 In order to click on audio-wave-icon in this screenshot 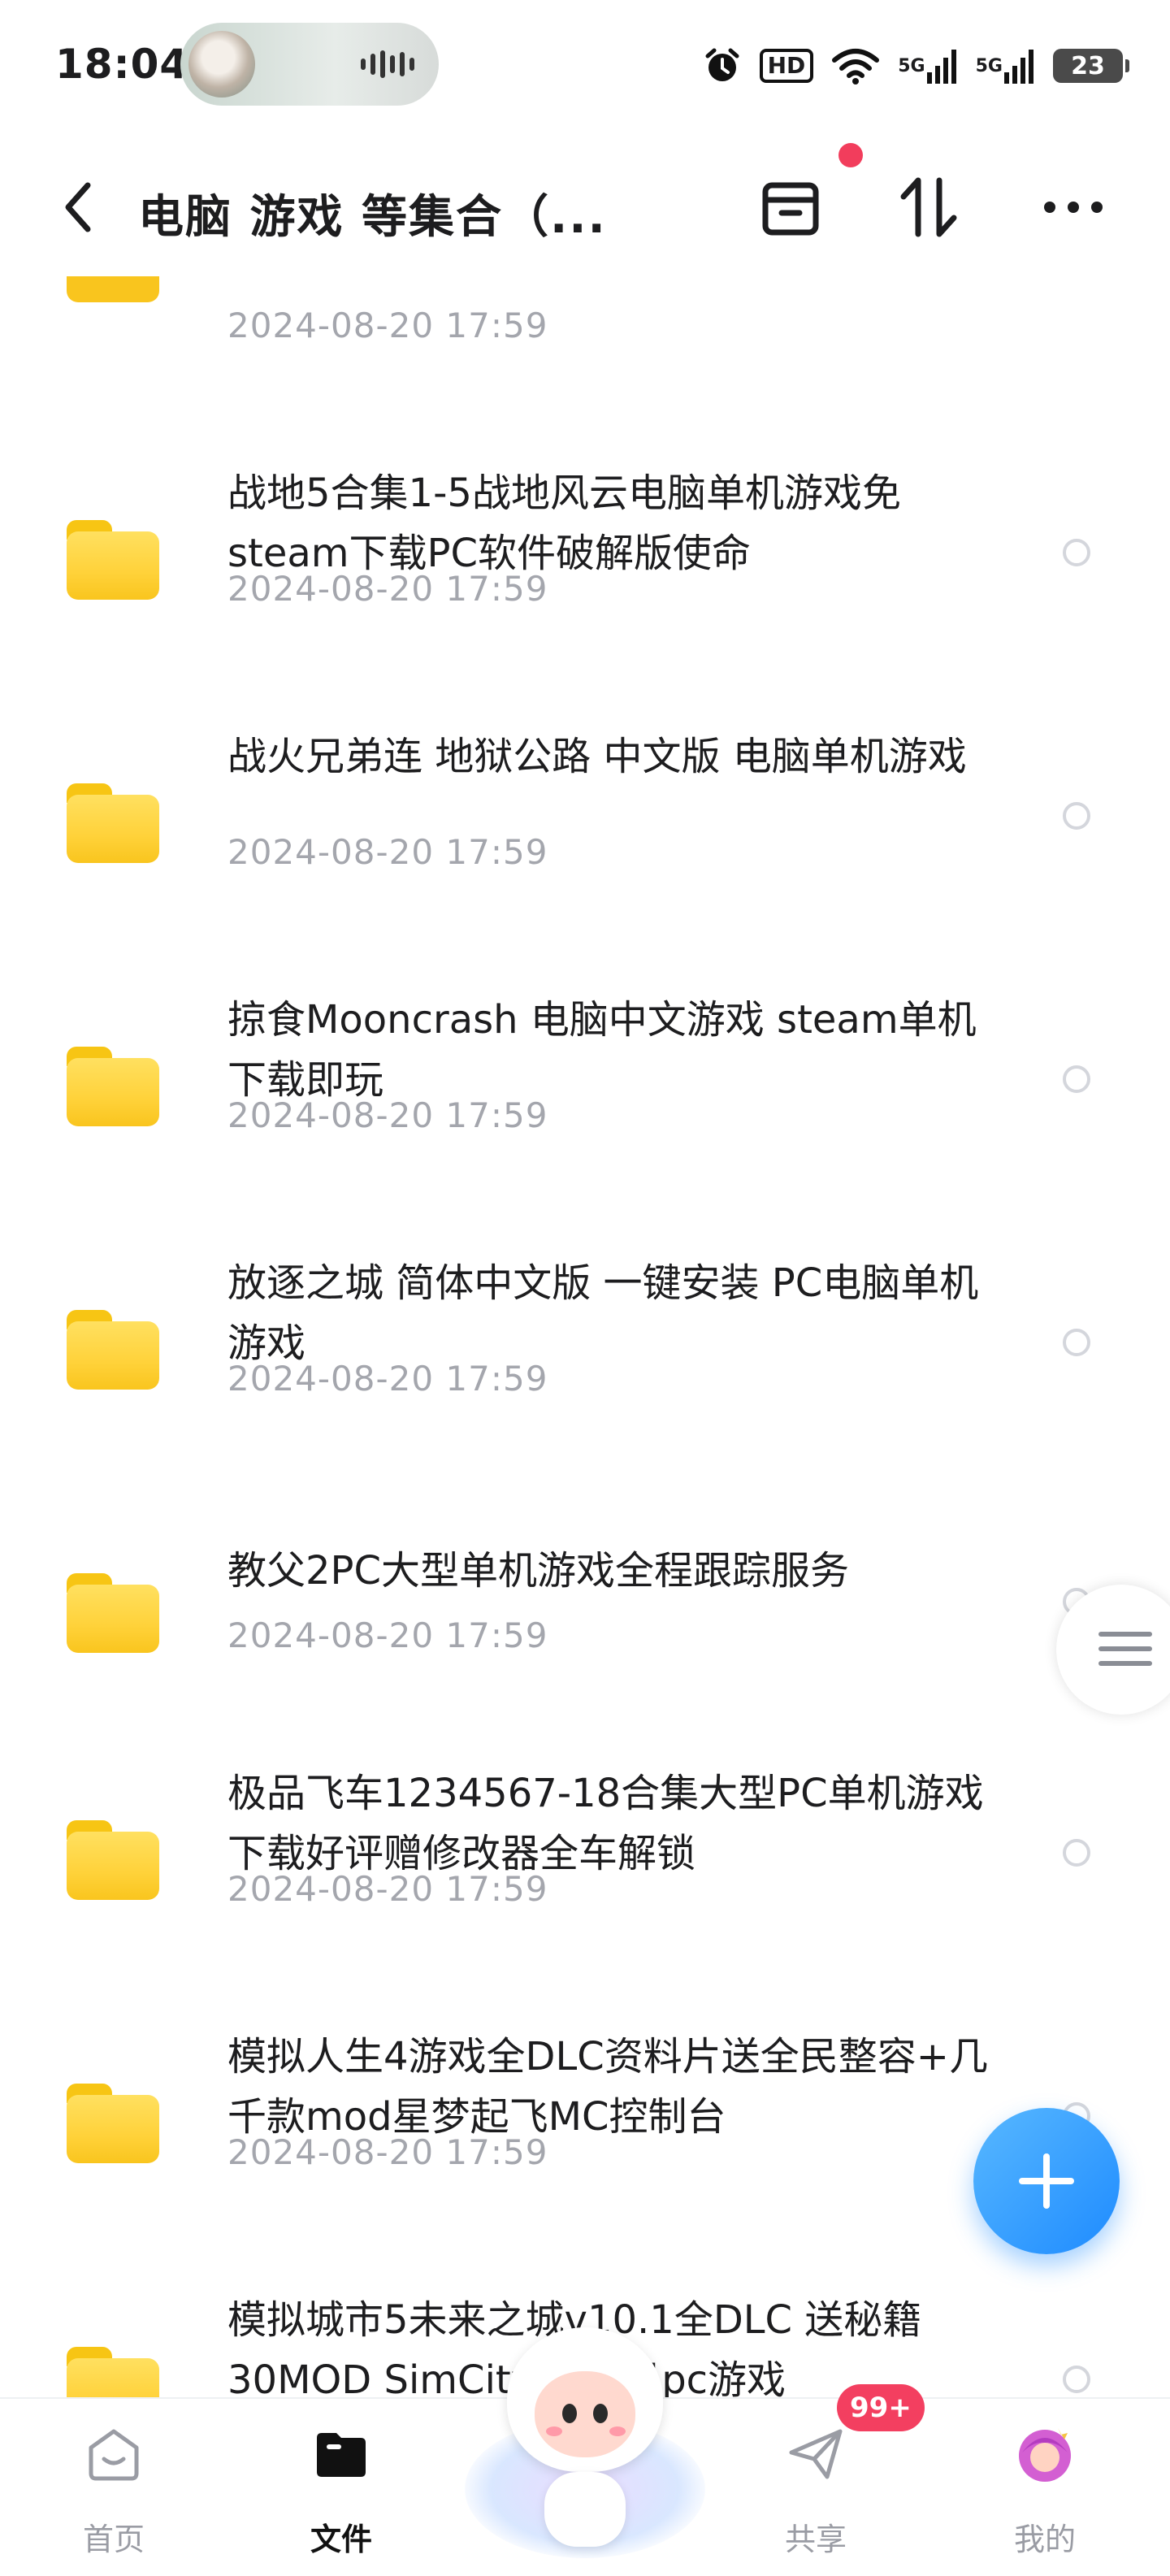, I will do `click(389, 64)`.